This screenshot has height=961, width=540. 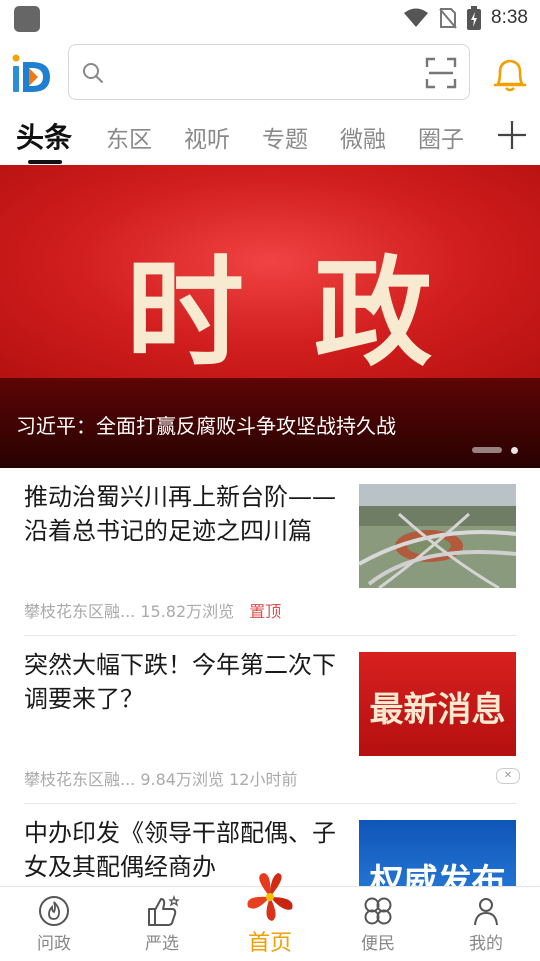 What do you see at coordinates (363, 137) in the screenshot?
I see `tab-micro-media: 微融` at bounding box center [363, 137].